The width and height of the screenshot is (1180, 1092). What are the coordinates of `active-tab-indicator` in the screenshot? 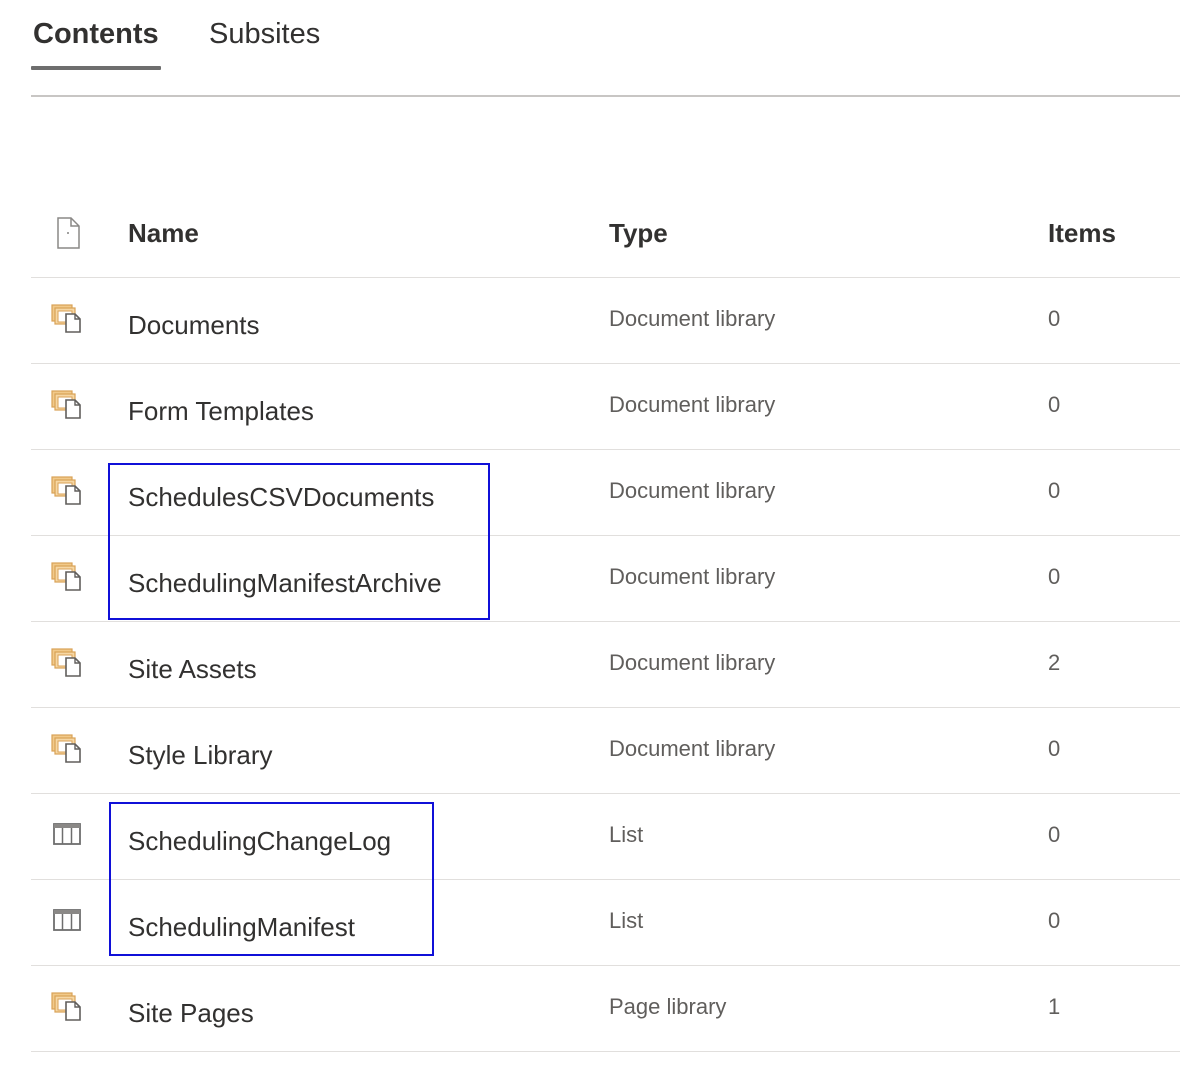 It's located at (96, 68).